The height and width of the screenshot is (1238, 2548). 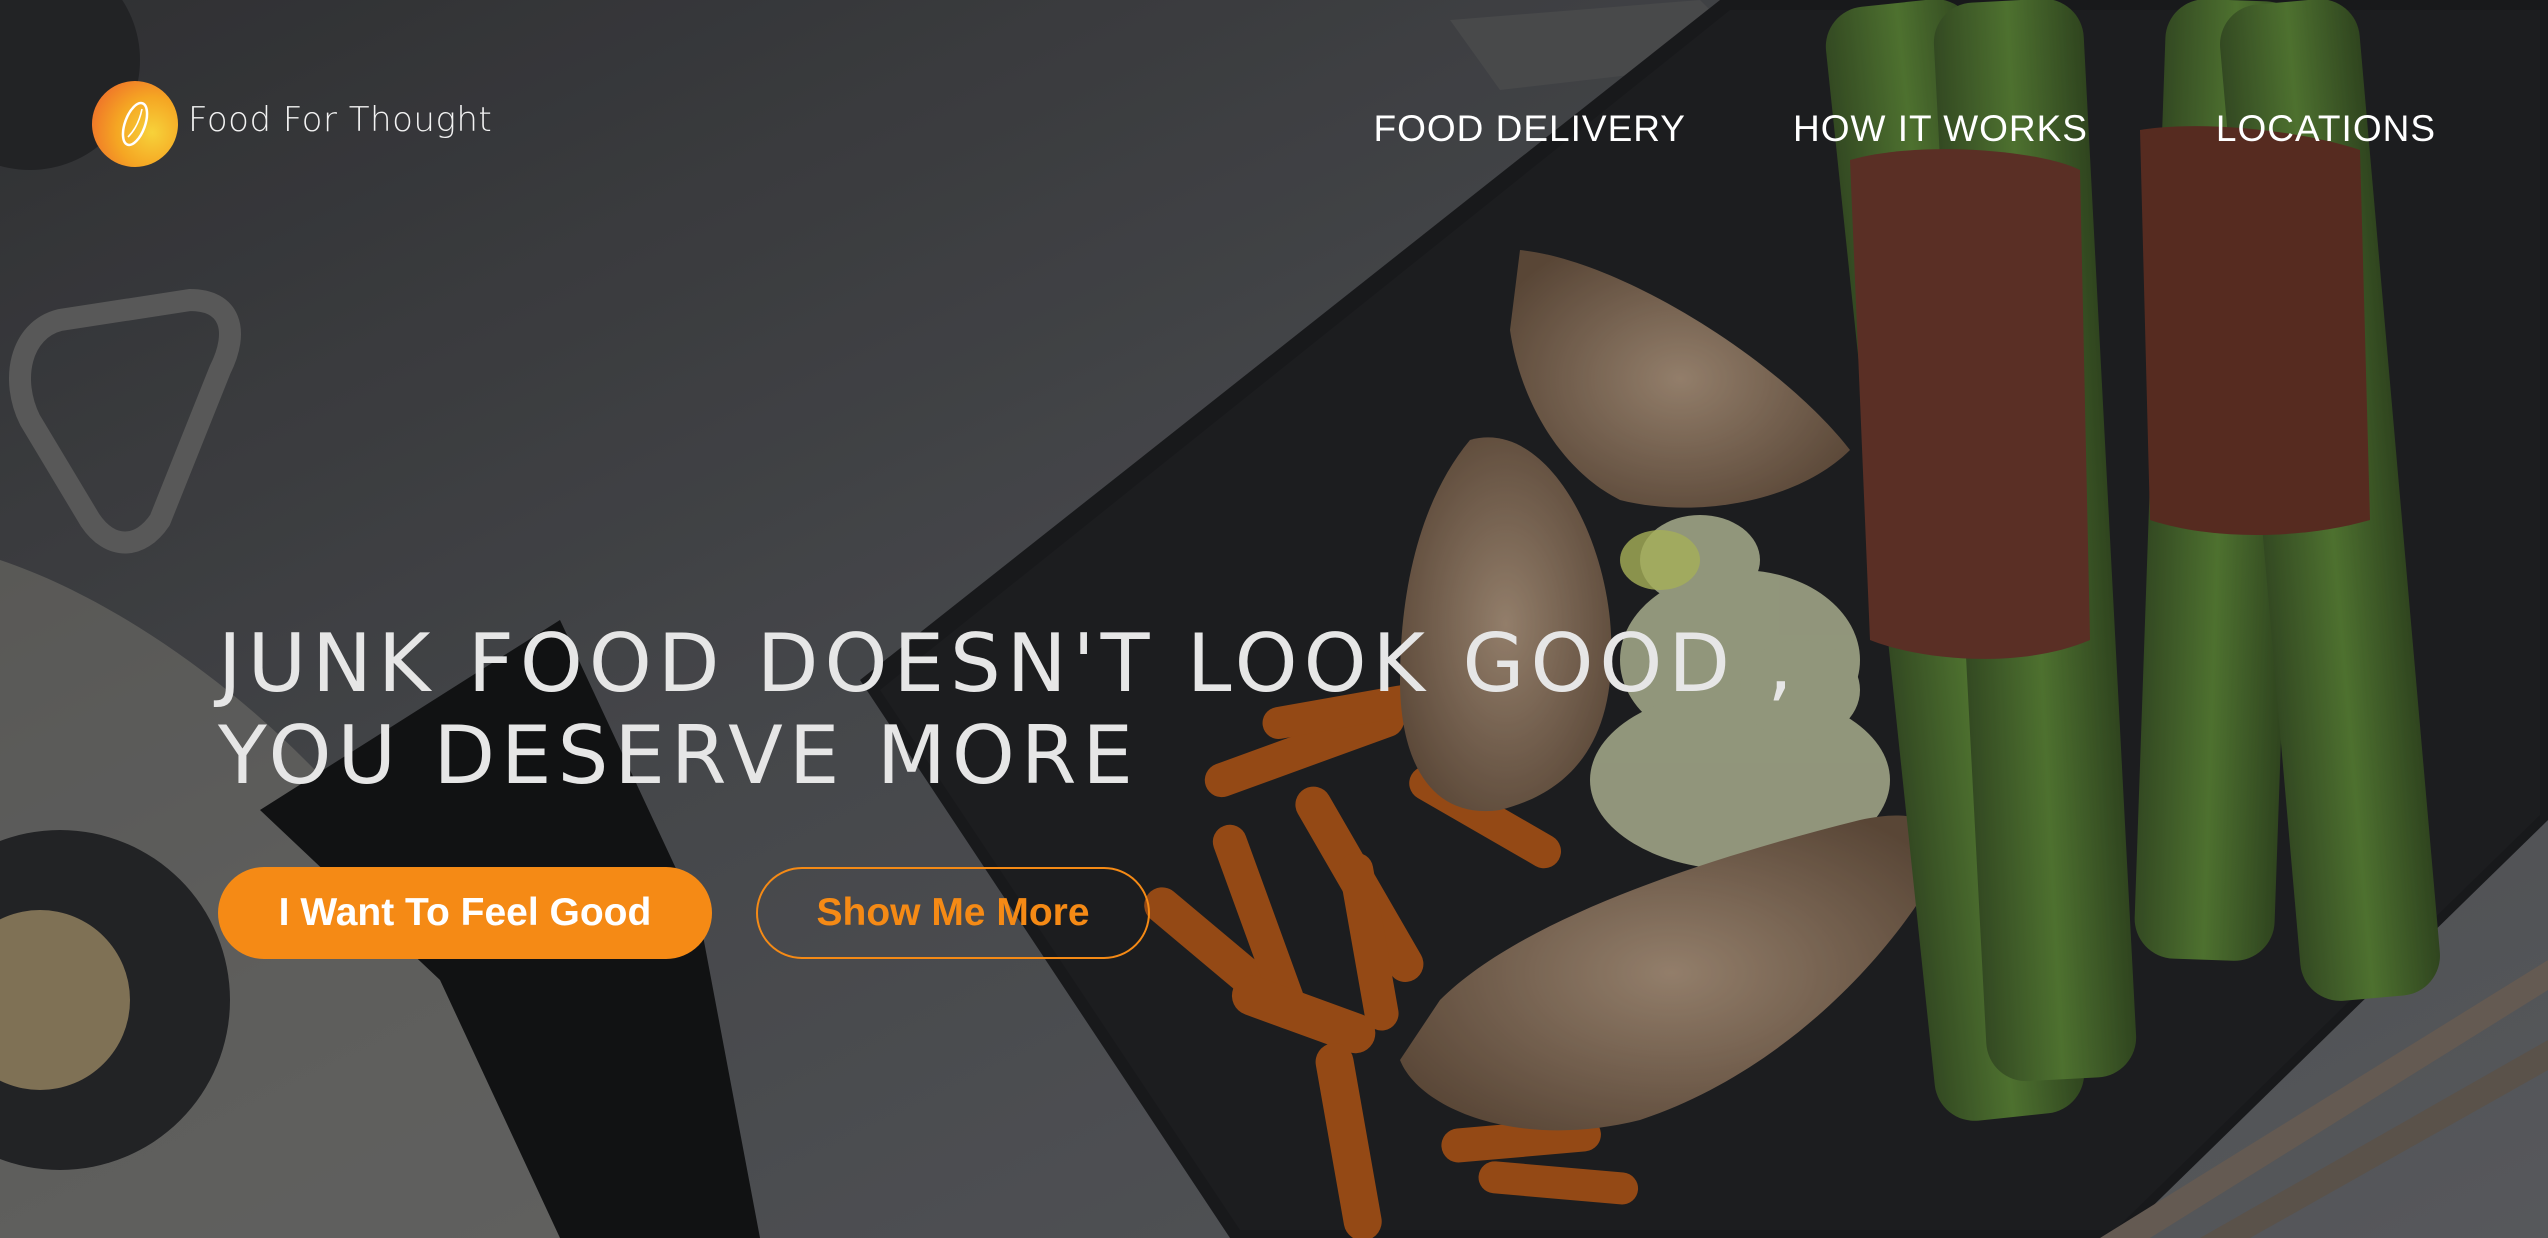 What do you see at coordinates (1008, 663) in the screenshot?
I see `hero-headline-line-1: JUNK FOOD DOESN'T LOOK GOOD ,` at bounding box center [1008, 663].